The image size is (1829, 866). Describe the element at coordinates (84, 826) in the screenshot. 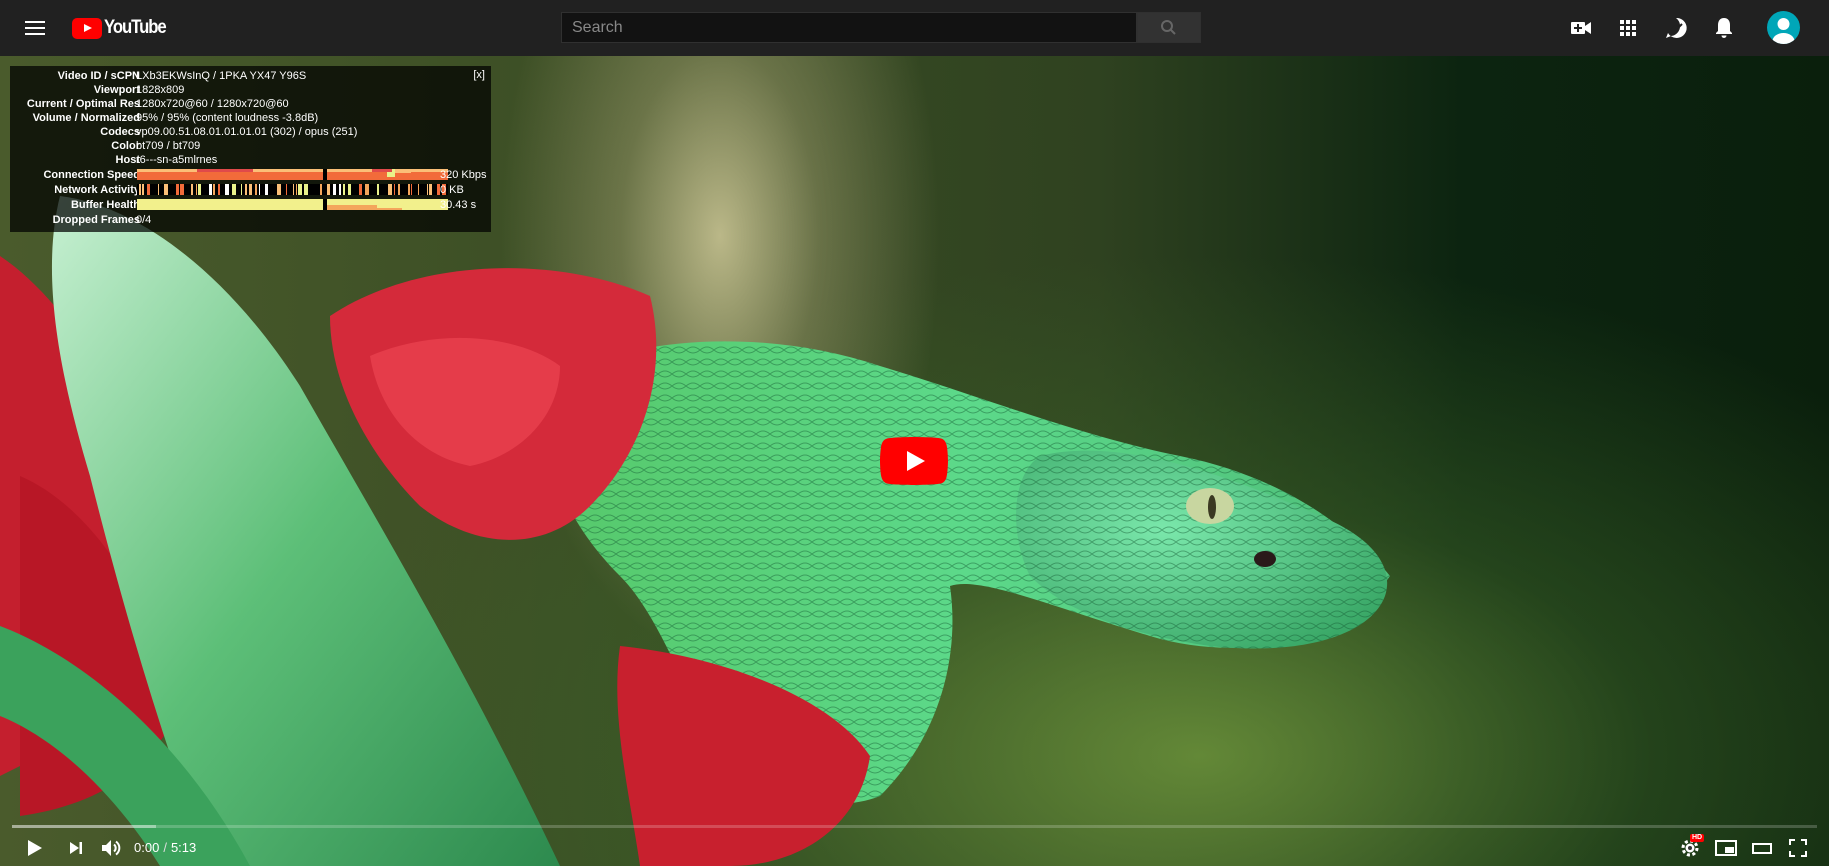

I see `progress-loaded` at that location.